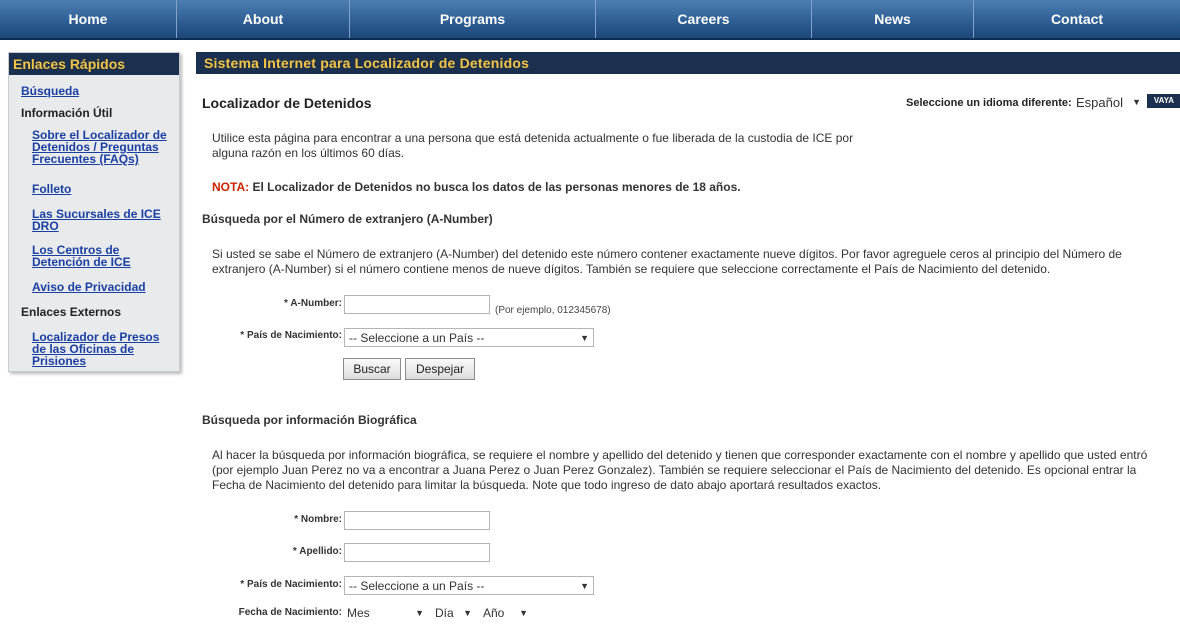 The image size is (1180, 624). I want to click on dob-month-select: Mes ▼, so click(386, 613).